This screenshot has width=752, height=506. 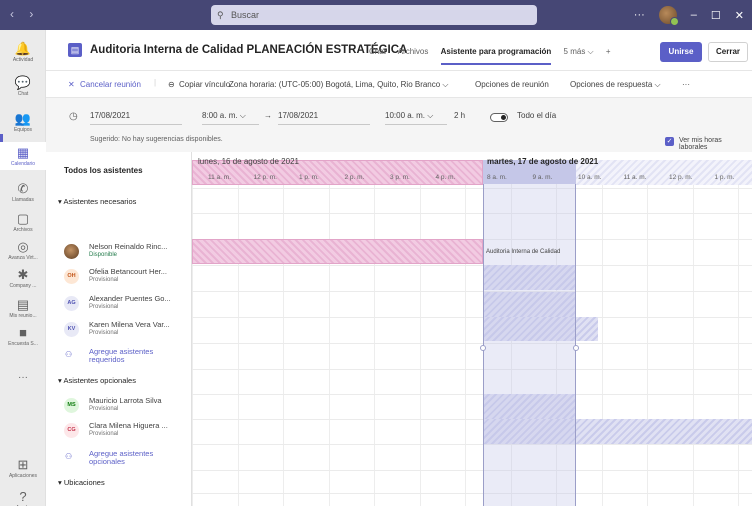 I want to click on minimize-icon: –, so click(x=694, y=15).